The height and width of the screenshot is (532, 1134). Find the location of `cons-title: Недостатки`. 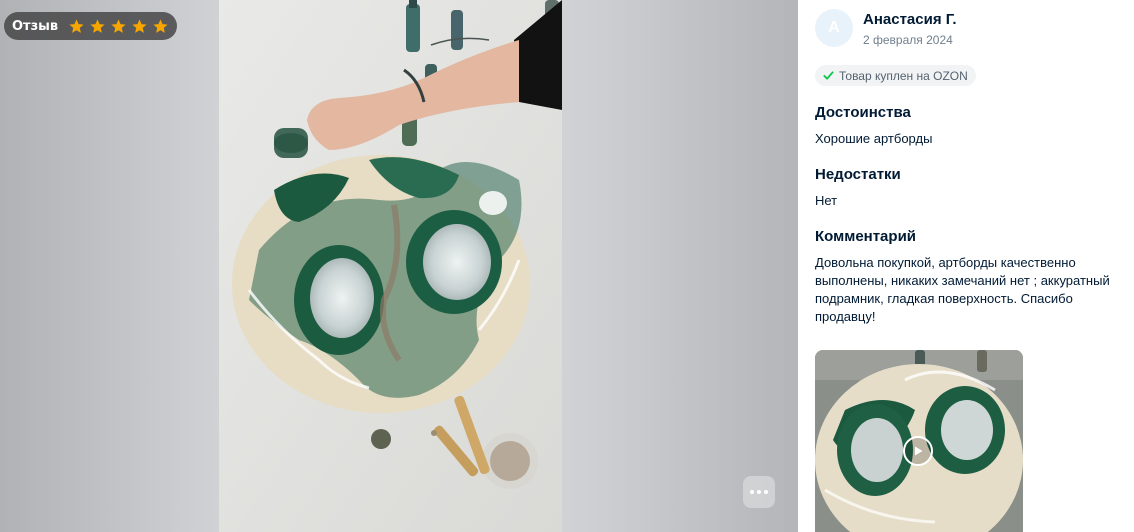

cons-title: Недостатки is located at coordinates (858, 174).